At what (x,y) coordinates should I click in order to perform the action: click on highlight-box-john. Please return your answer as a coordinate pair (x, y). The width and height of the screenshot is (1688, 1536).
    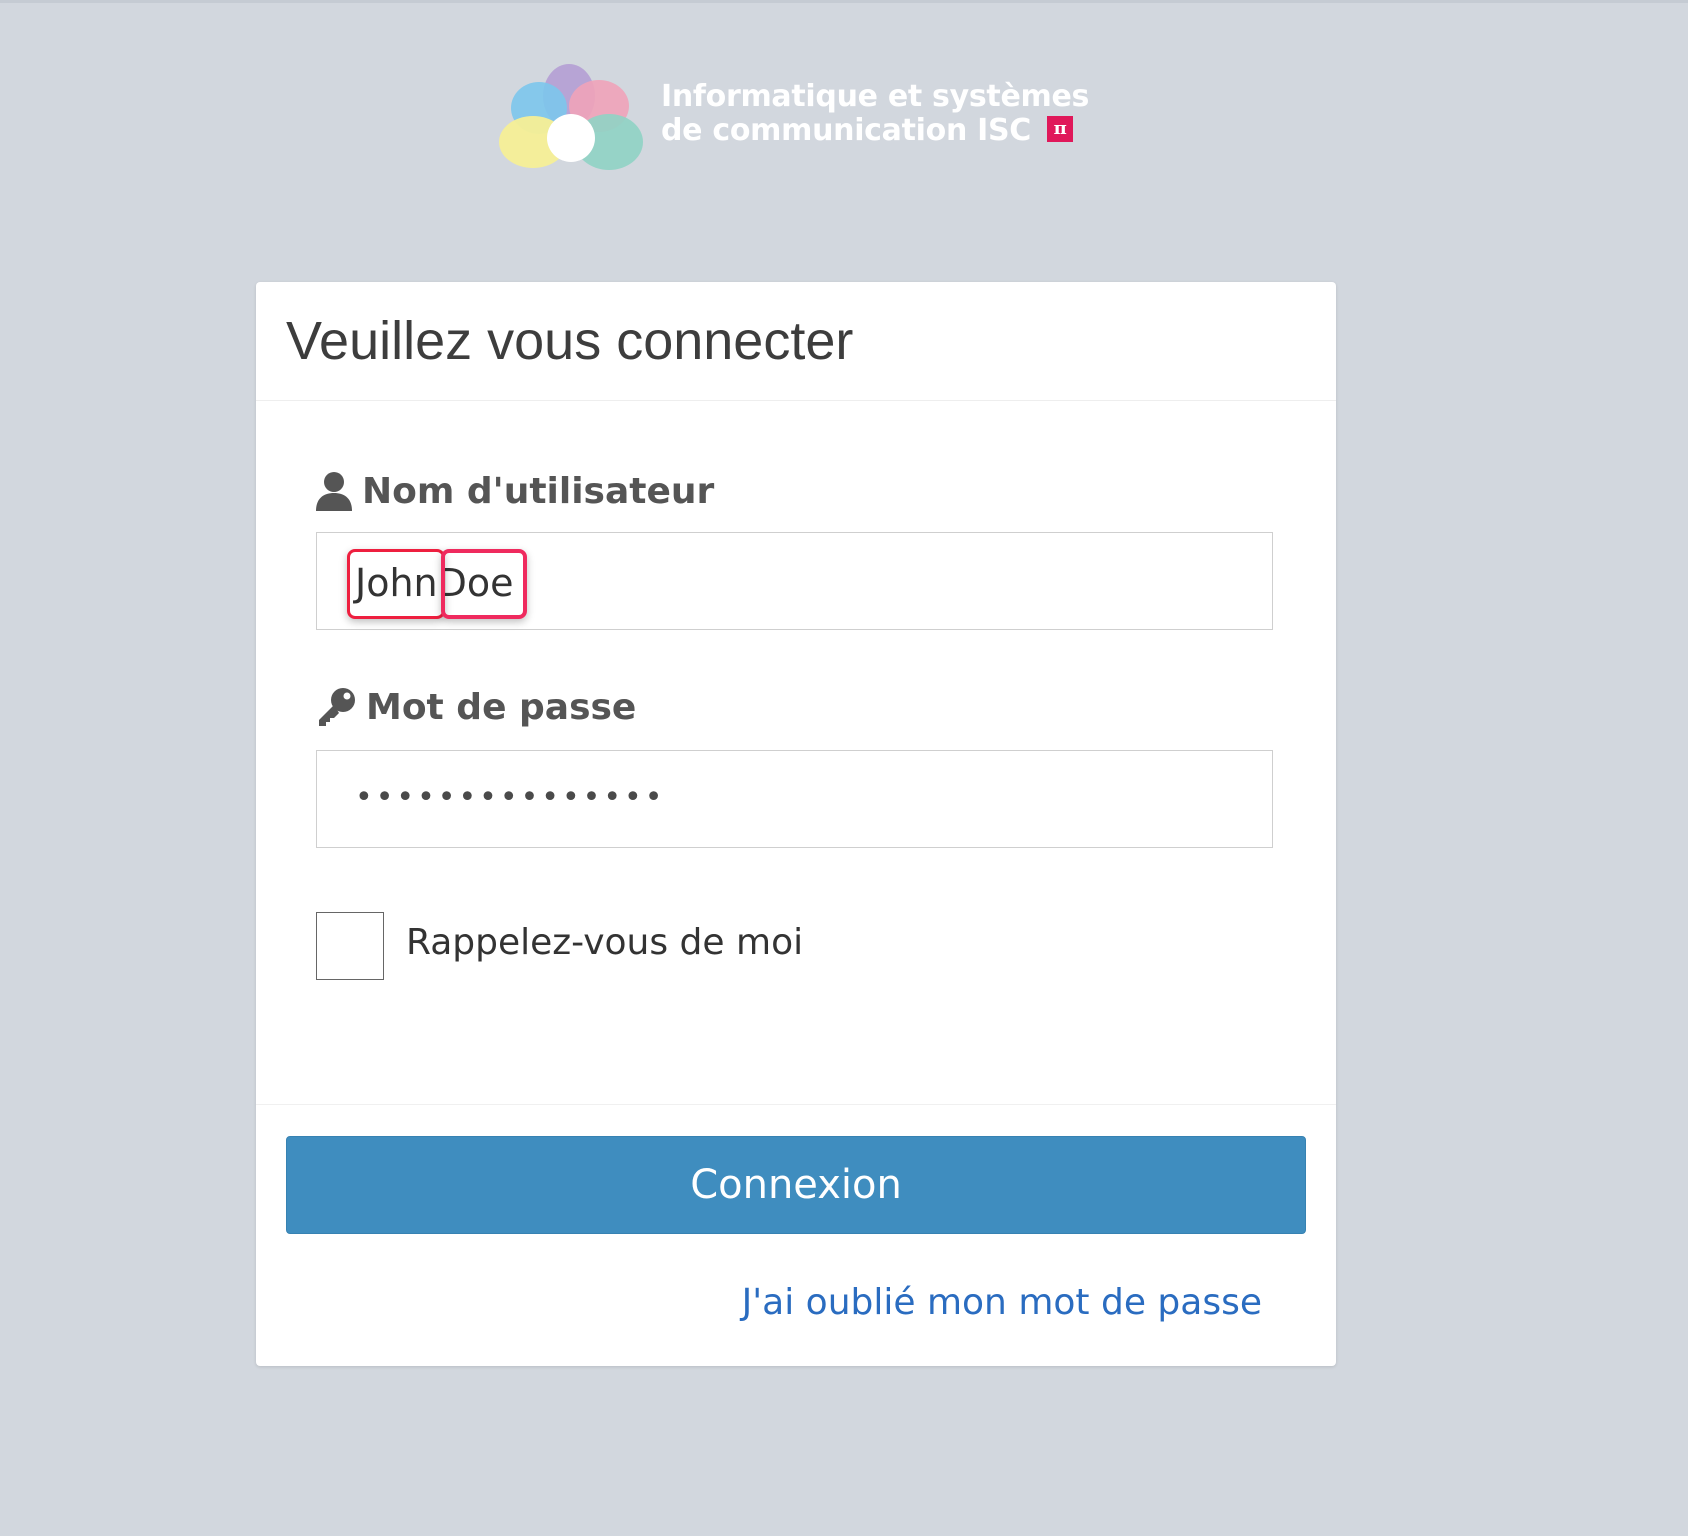
    Looking at the image, I should click on (396, 584).